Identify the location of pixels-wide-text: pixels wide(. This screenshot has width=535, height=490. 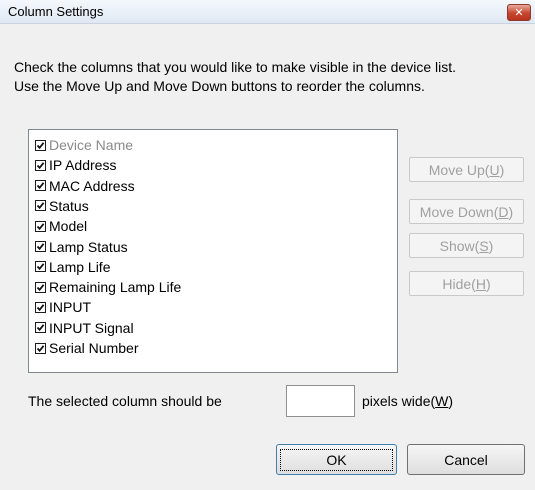
(399, 401).